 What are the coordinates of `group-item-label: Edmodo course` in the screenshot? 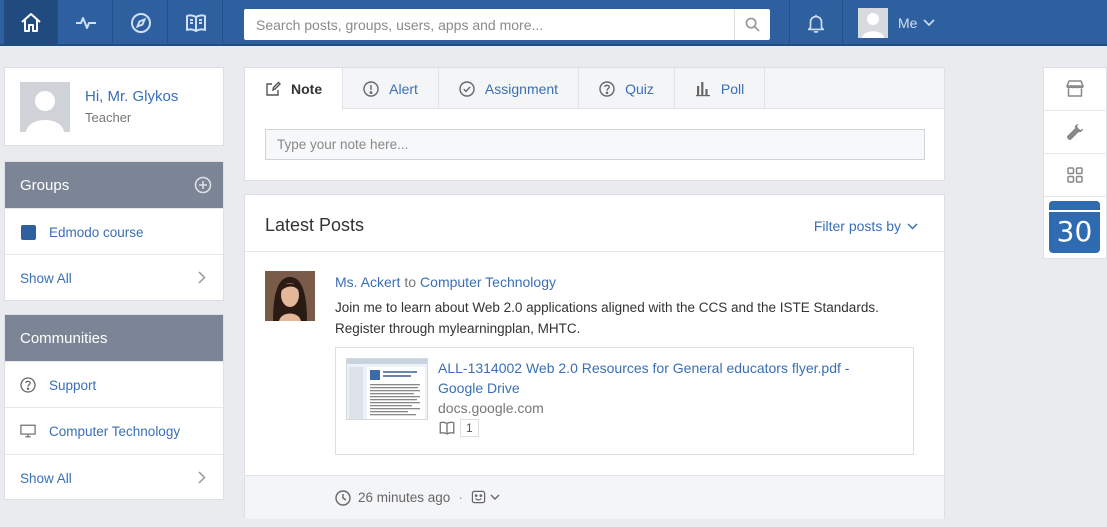 It's located at (96, 232).